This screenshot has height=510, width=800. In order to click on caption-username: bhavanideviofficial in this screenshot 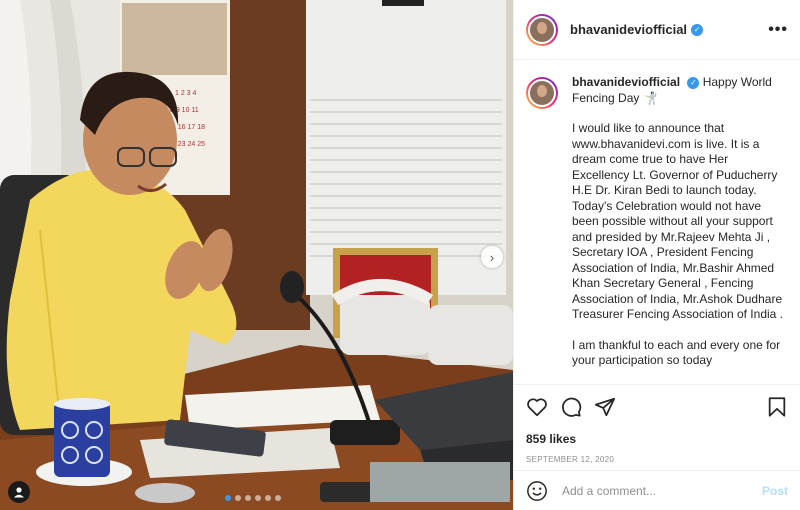, I will do `click(626, 82)`.